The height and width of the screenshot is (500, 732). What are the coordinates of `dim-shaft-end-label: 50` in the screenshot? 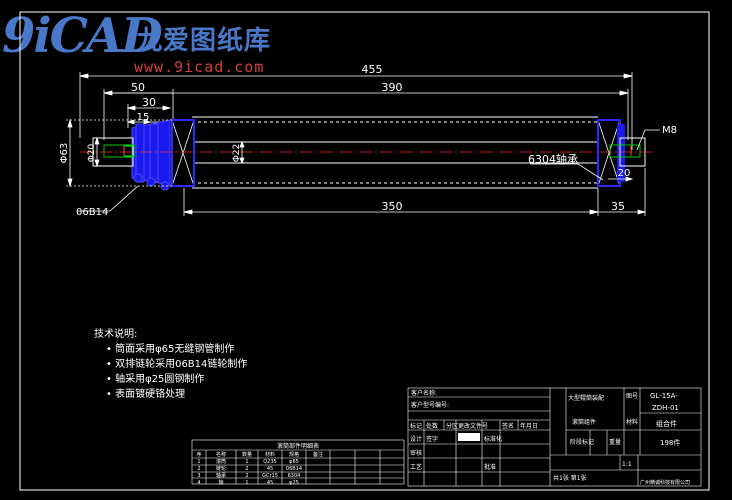 It's located at (138, 87).